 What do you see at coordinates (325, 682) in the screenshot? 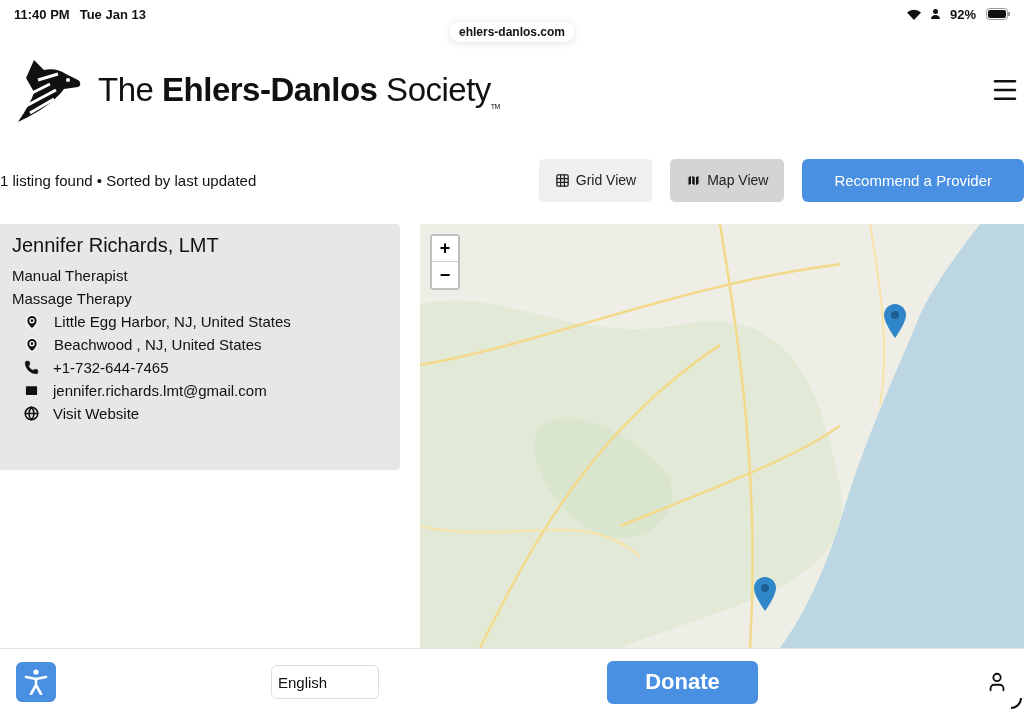
I see `language-select: English` at bounding box center [325, 682].